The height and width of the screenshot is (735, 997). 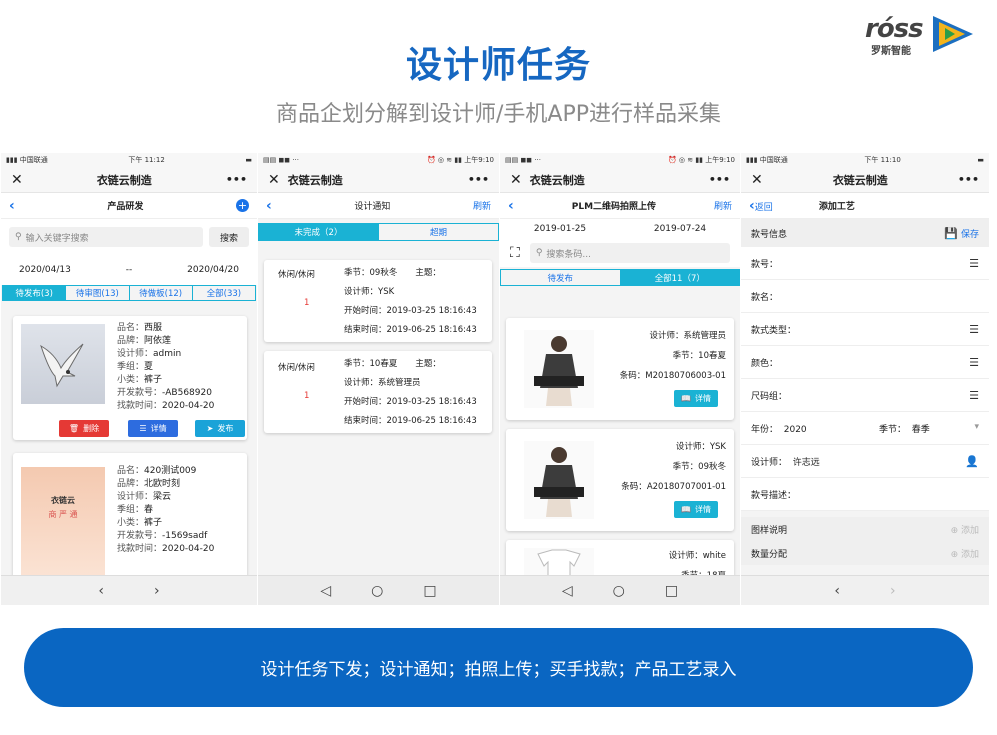 I want to click on tab-all: 全部(33), so click(x=224, y=293).